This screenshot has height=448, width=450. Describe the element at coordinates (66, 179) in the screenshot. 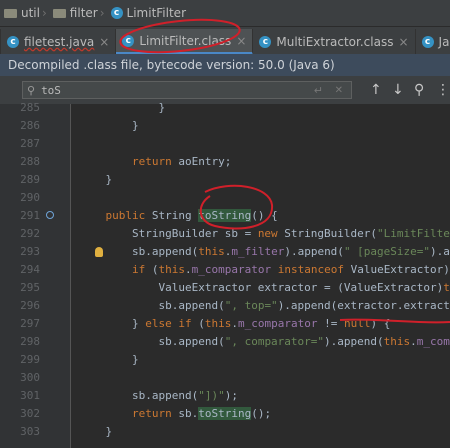

I see `code-line: 289 }` at that location.